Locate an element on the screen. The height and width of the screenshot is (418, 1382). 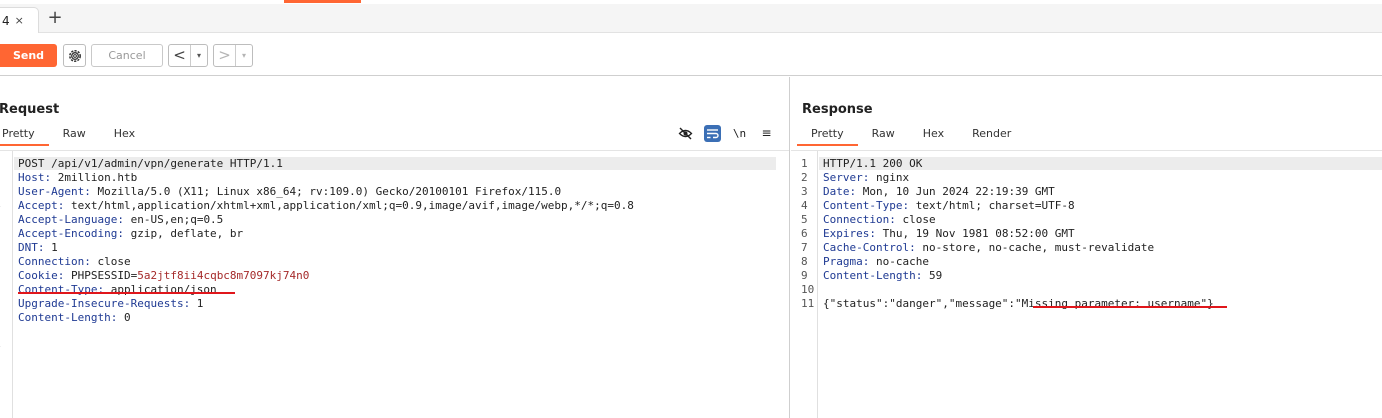
code-line: 9 Content-Length: 59 is located at coordinates (1086, 276).